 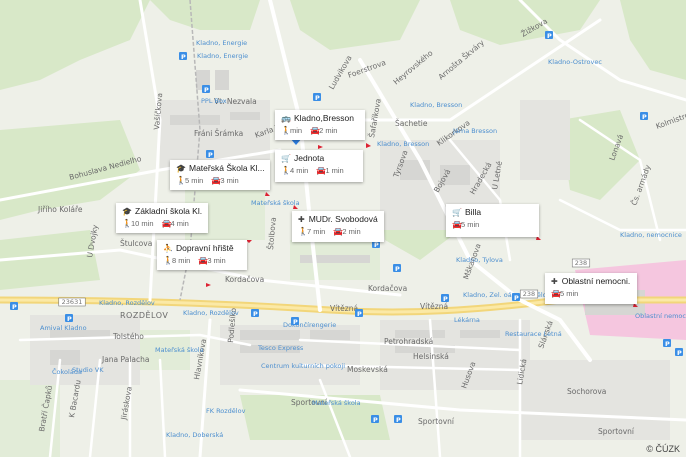 What do you see at coordinates (312, 231) in the screenshot?
I see `walk-time: 🚶7 min` at bounding box center [312, 231].